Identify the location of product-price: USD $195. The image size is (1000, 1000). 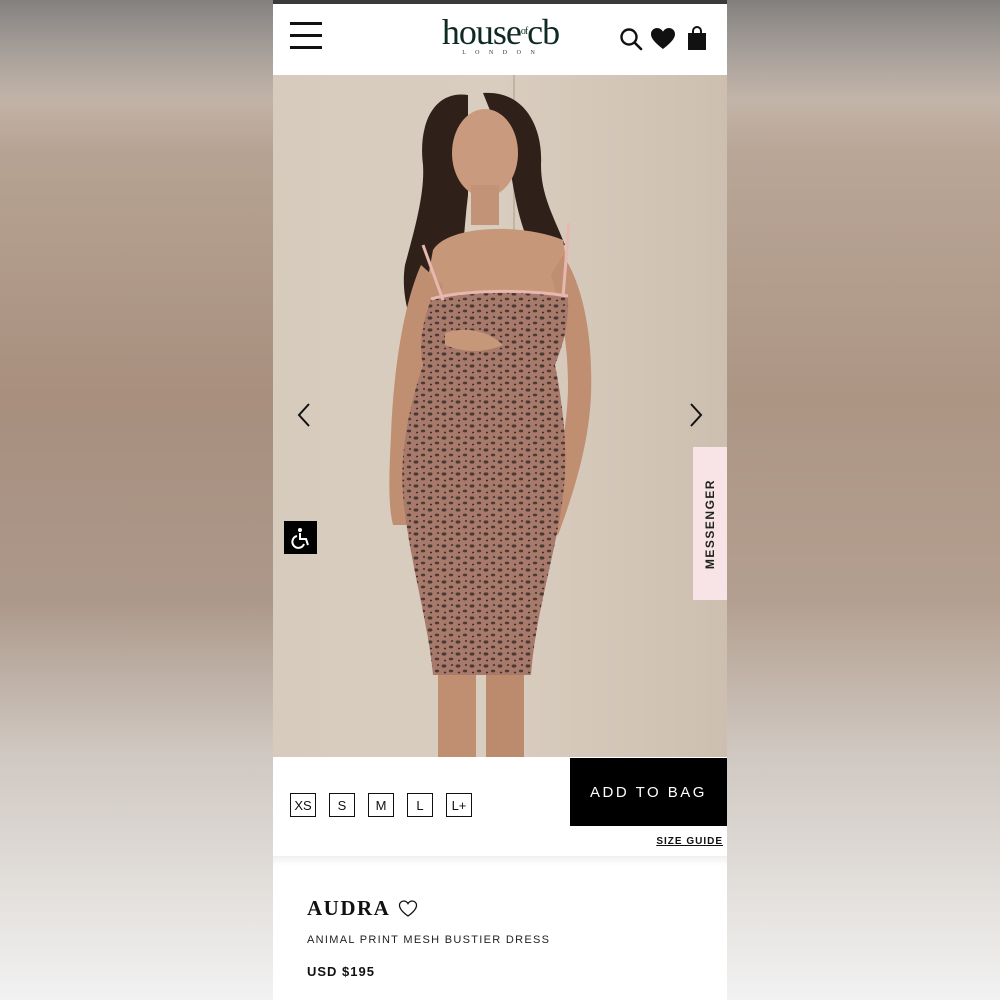
(341, 971).